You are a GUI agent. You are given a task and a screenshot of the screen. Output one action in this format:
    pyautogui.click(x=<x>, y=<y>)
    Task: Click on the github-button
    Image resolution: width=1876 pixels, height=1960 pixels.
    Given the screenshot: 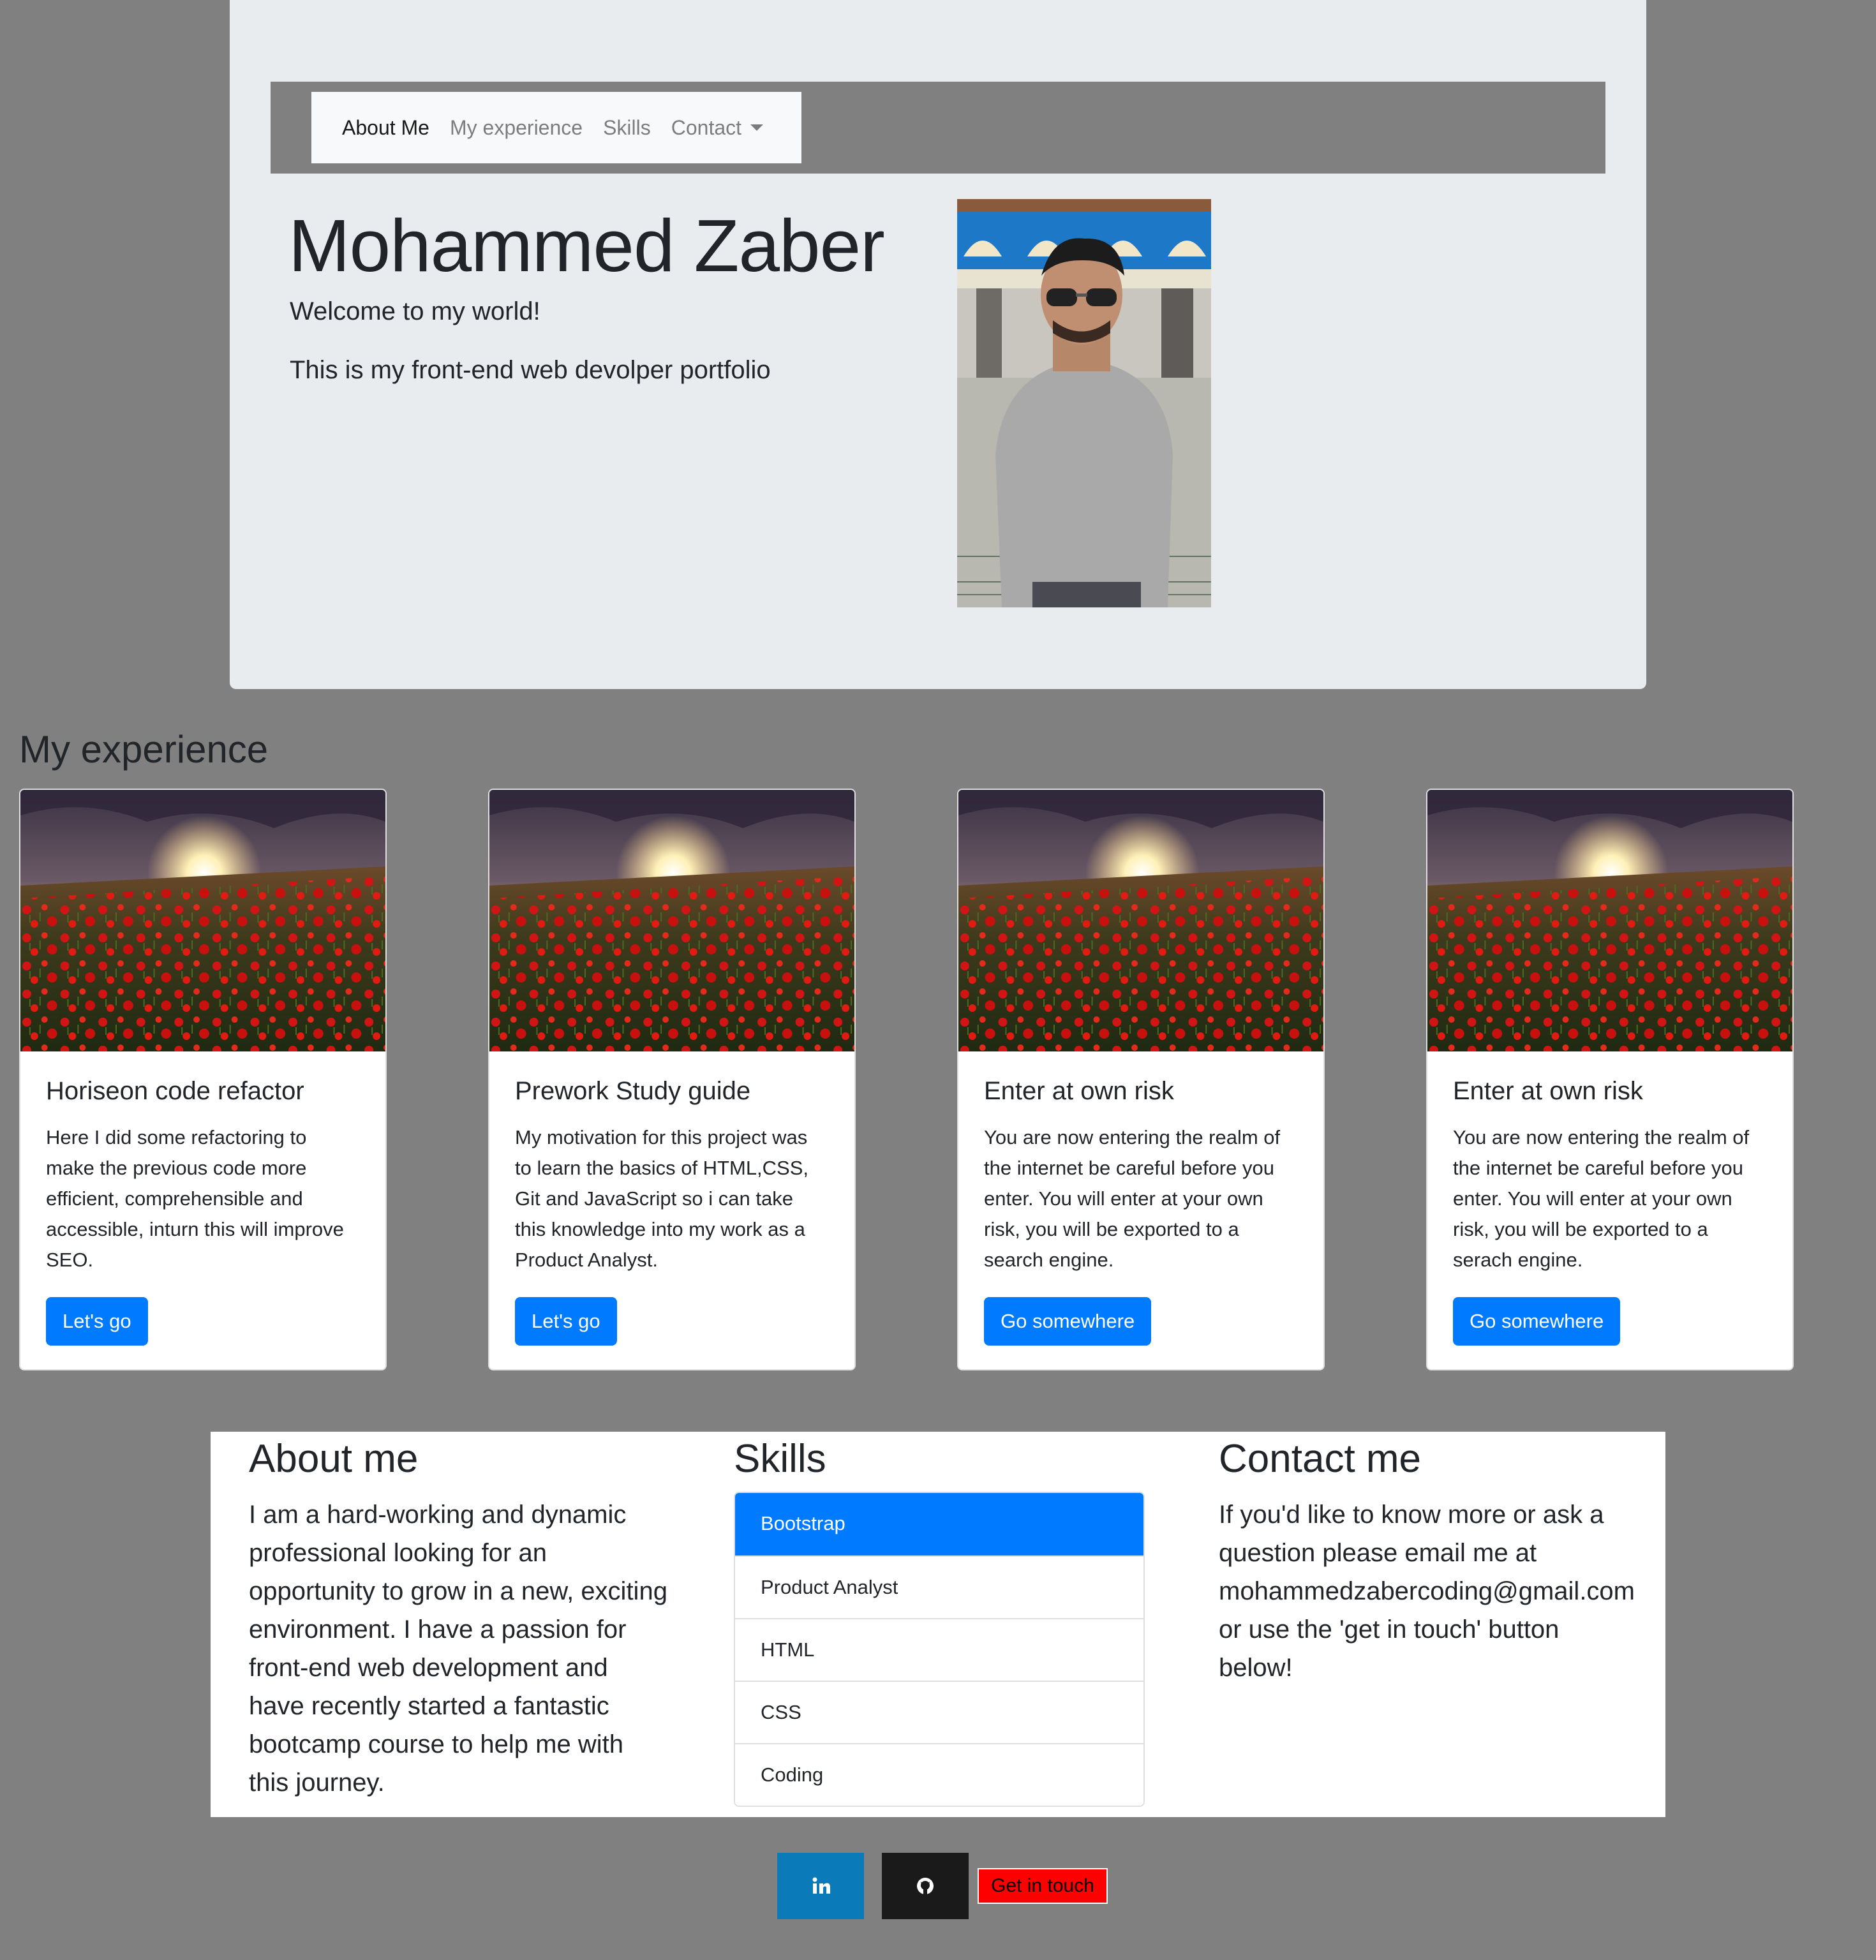 What is the action you would take?
    pyautogui.click(x=925, y=1886)
    